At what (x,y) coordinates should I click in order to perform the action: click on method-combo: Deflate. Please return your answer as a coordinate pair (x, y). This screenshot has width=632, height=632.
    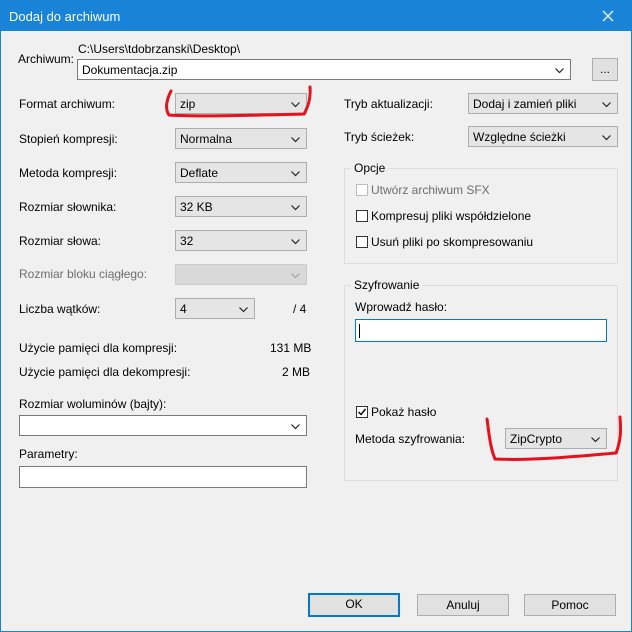
    Looking at the image, I should click on (241, 172).